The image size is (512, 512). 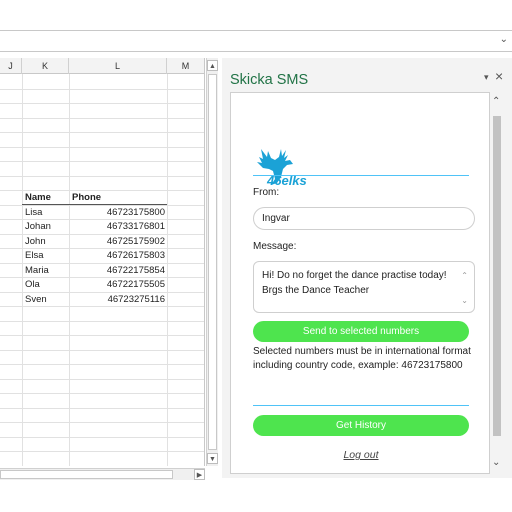 I want to click on table-cell-phone: 46726175803, so click(x=118, y=256).